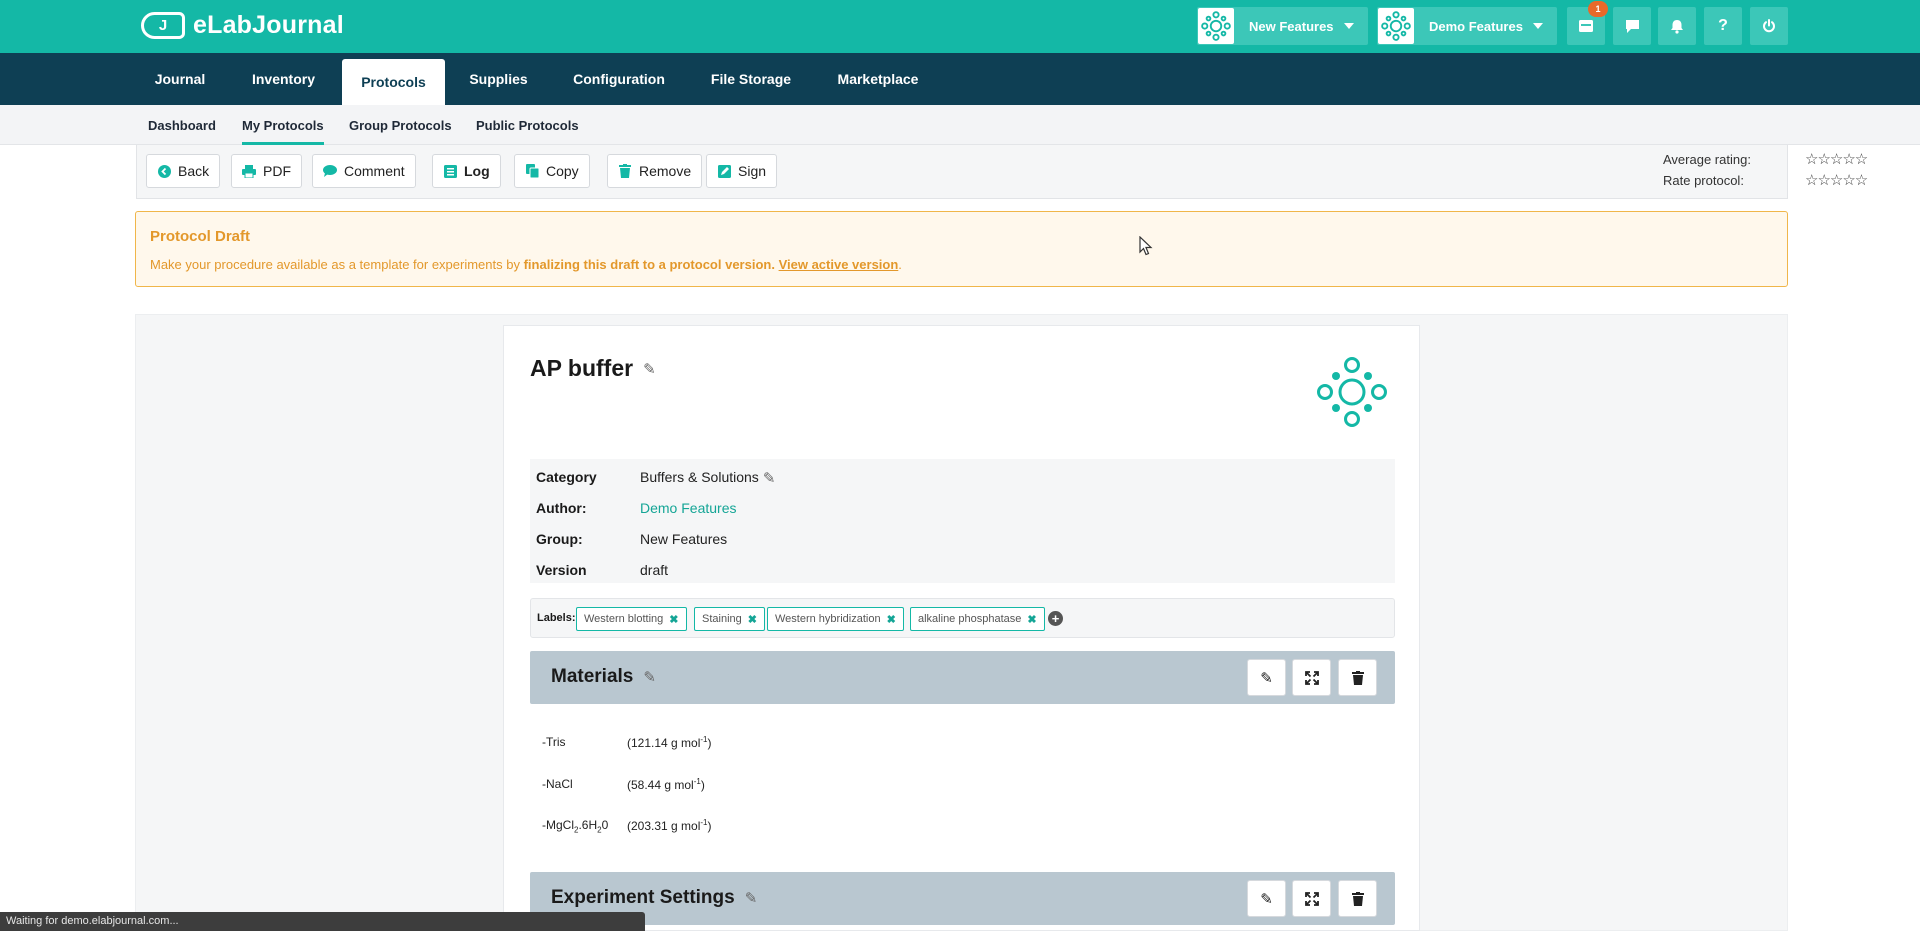 The image size is (1920, 931). What do you see at coordinates (559, 539) in the screenshot?
I see `meta-key: Group:` at bounding box center [559, 539].